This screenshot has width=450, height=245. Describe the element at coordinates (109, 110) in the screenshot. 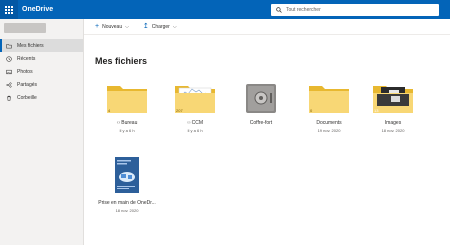

I see `item-count: 4` at that location.